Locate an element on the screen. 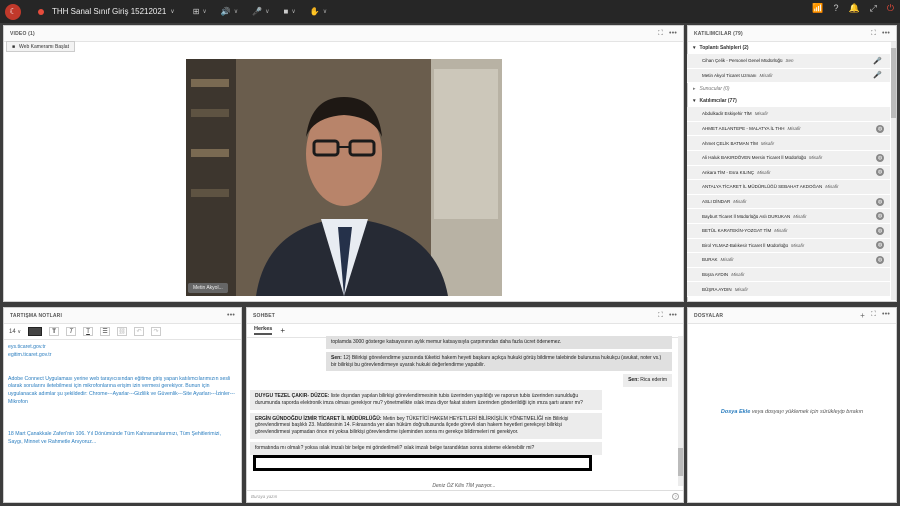 The width and height of the screenshot is (900, 506). list-icon: ☰ is located at coordinates (105, 331).